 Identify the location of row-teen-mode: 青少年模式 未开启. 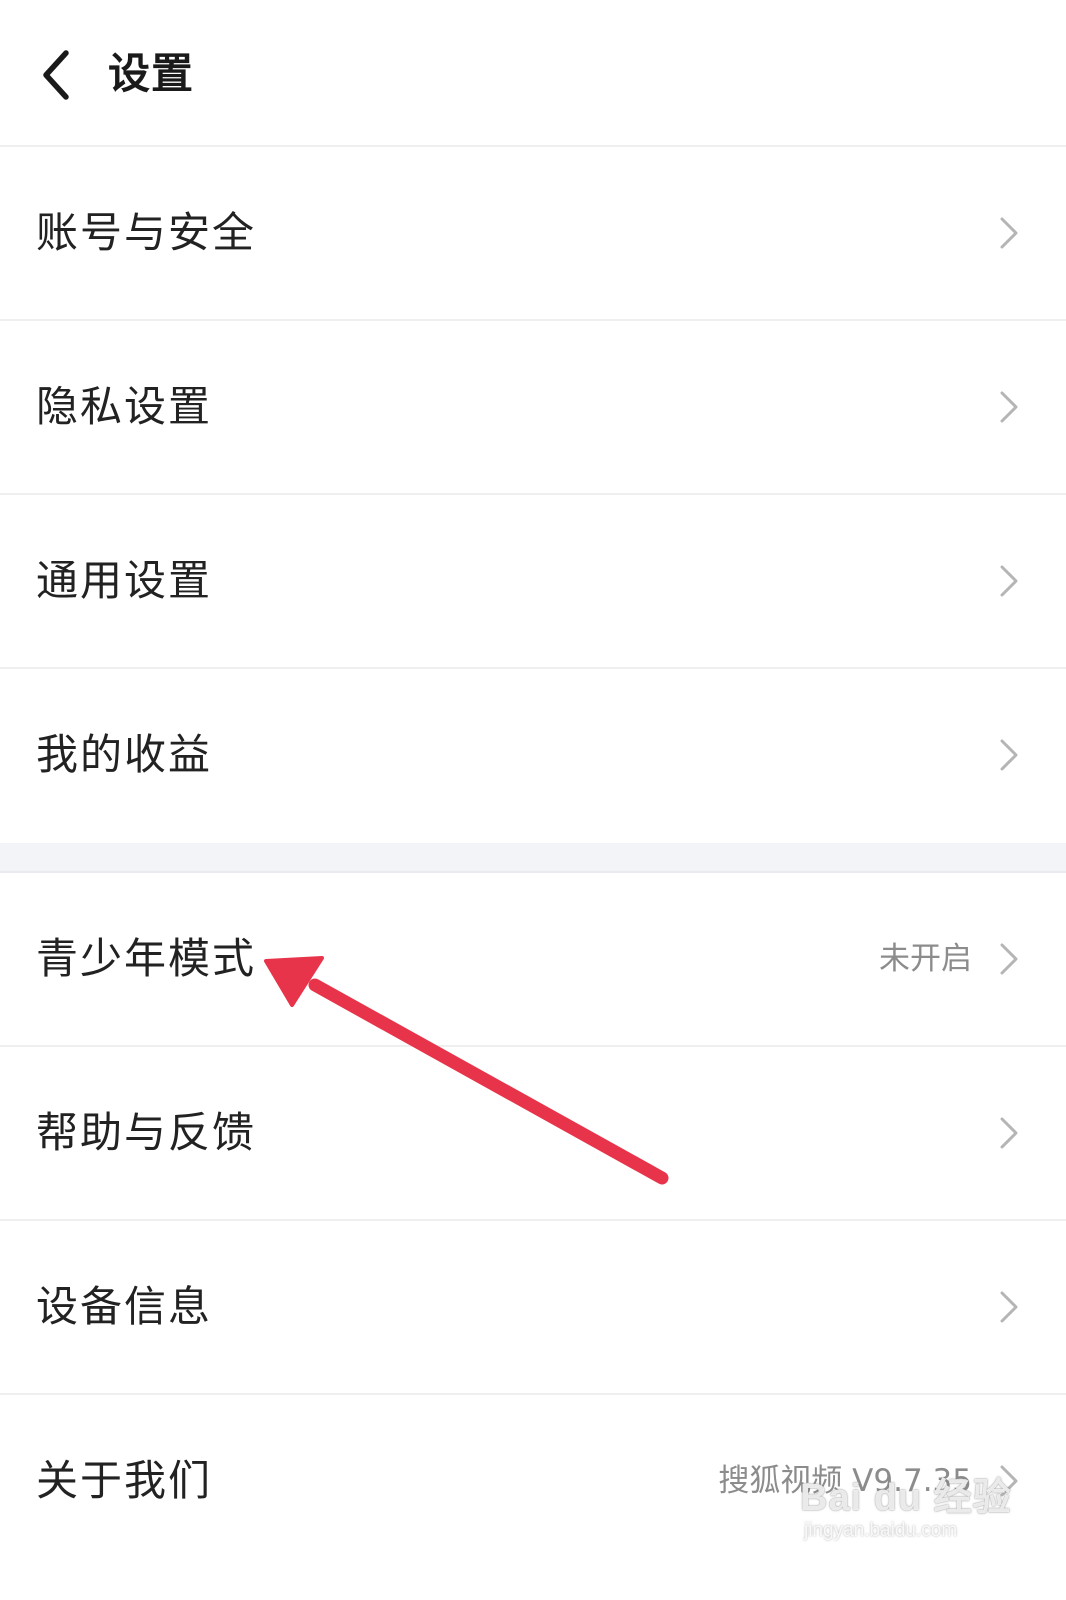
(533, 960).